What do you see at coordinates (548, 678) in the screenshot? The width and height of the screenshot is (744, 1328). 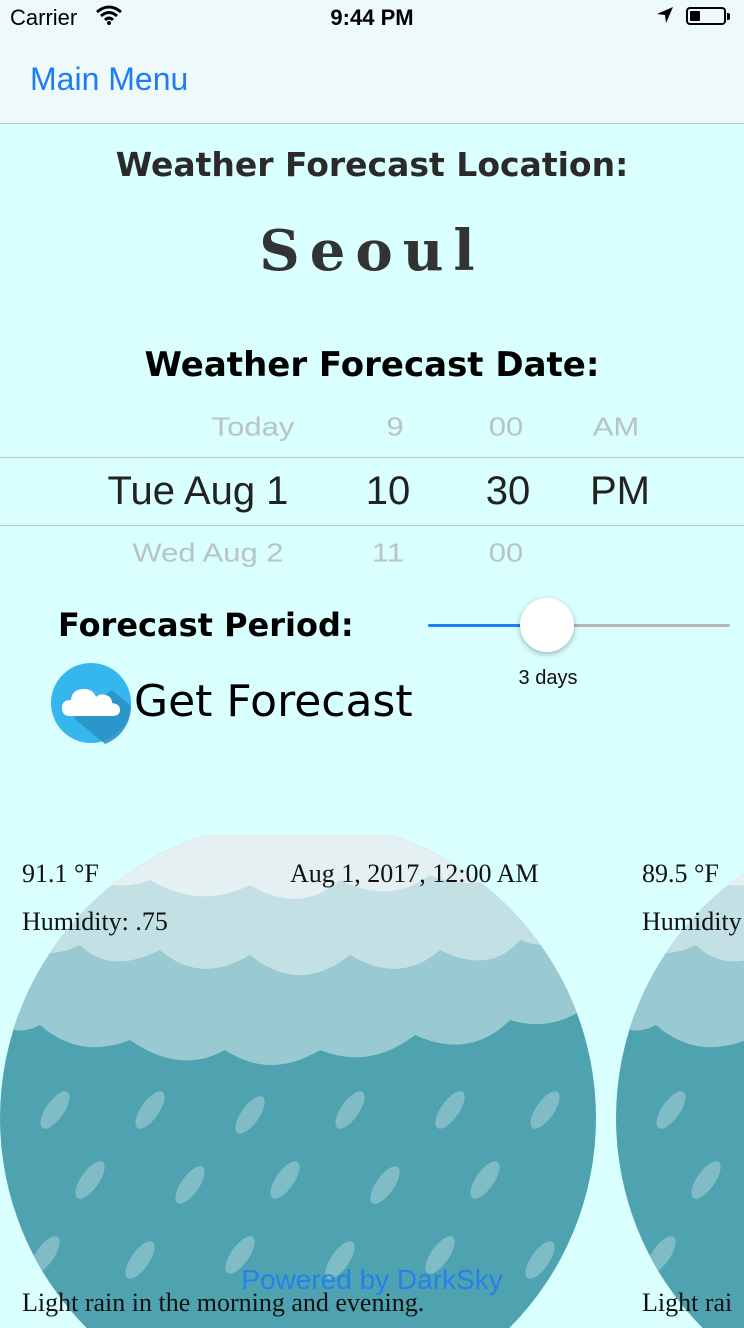 I see `forecast-period-value: 3 days` at bounding box center [548, 678].